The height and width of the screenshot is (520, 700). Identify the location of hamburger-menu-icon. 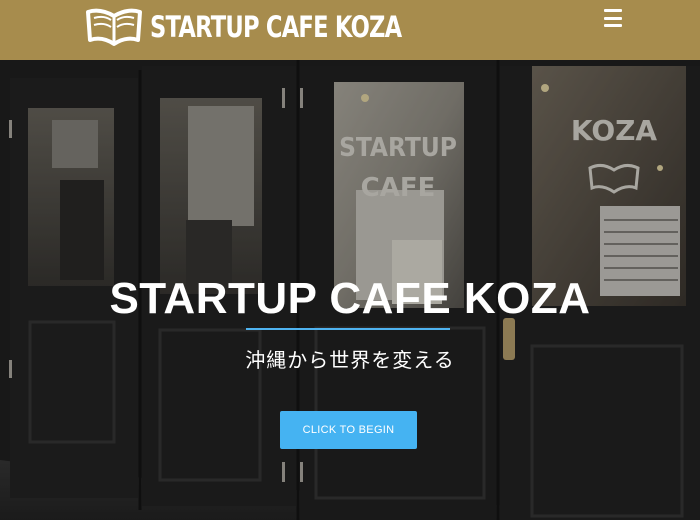
(613, 18).